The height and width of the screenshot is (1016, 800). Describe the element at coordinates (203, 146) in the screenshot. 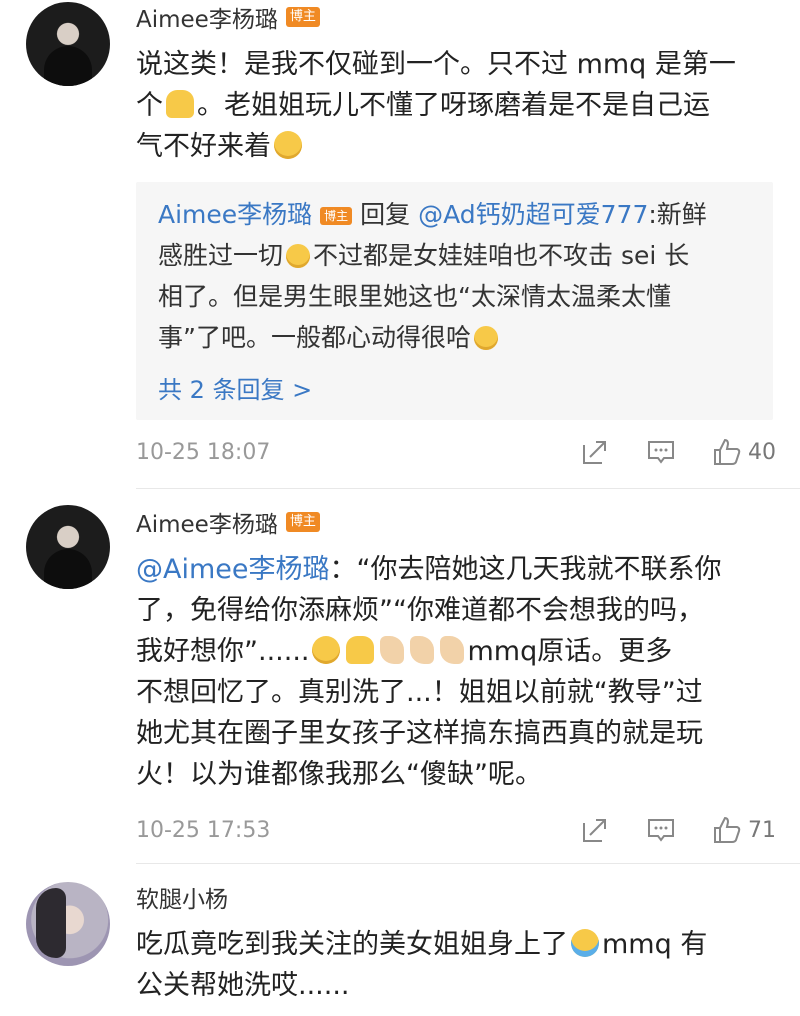

I see `text-line: 气不好来着` at that location.